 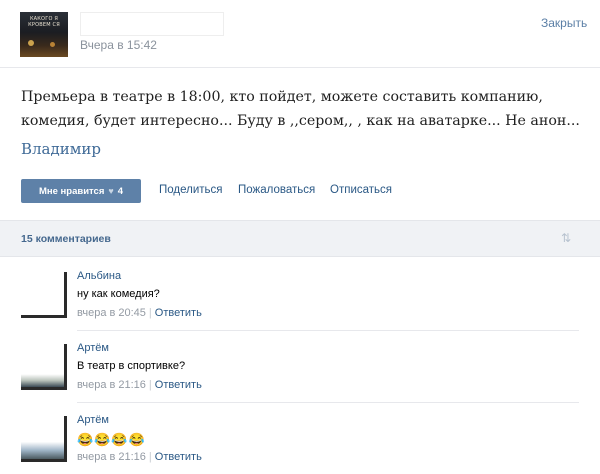 I want to click on comment-item: Артём 😂😂😂😂 вчера в 21:16 | Ответить, so click(x=300, y=439).